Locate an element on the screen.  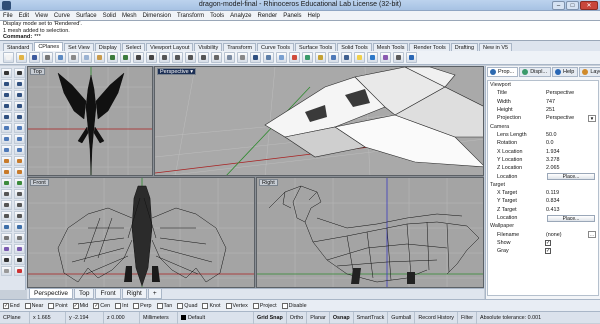
tab-curve-tools: Curve Tools is located at coordinates (275, 47).